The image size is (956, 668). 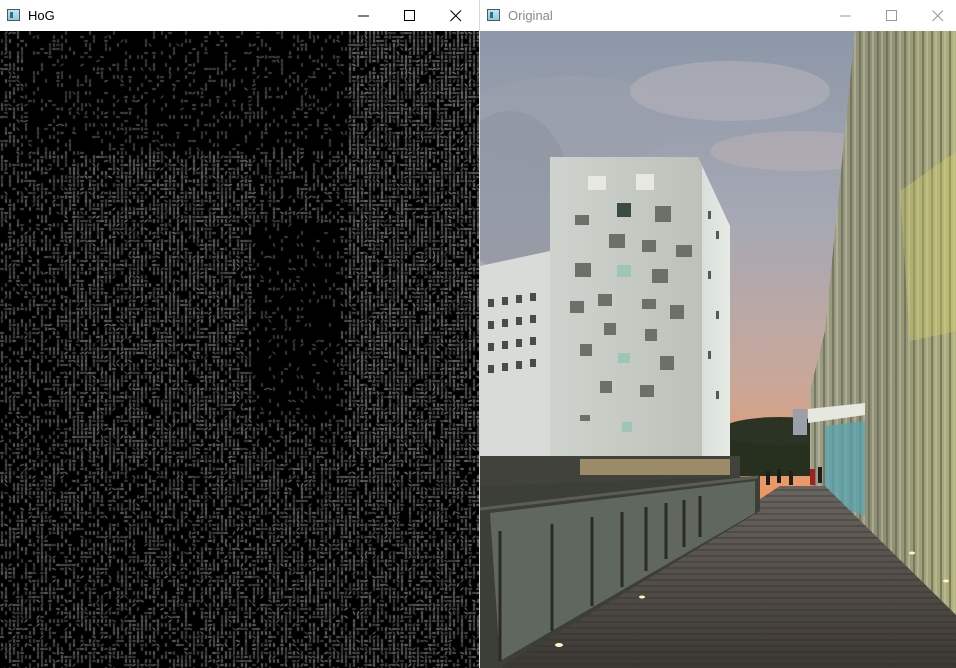 I want to click on original-titlebar: Original, so click(x=718, y=15).